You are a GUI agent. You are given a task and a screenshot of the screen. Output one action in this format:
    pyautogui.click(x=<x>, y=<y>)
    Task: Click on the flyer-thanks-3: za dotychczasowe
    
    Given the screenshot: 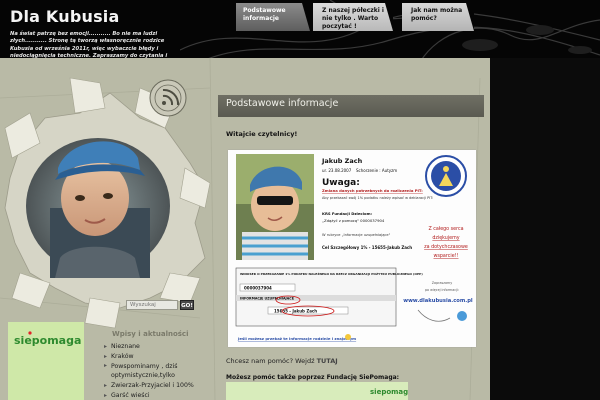 What is the action you would take?
    pyautogui.click(x=446, y=247)
    